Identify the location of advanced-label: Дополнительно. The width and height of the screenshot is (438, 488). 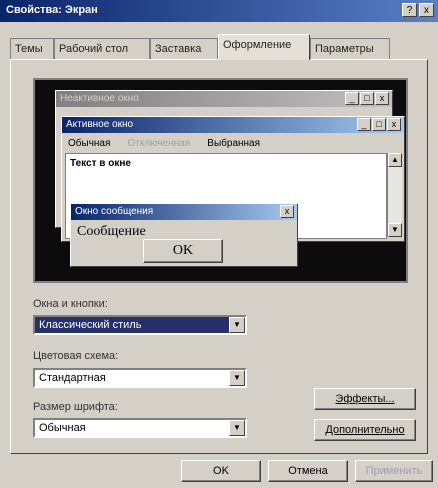
(365, 430).